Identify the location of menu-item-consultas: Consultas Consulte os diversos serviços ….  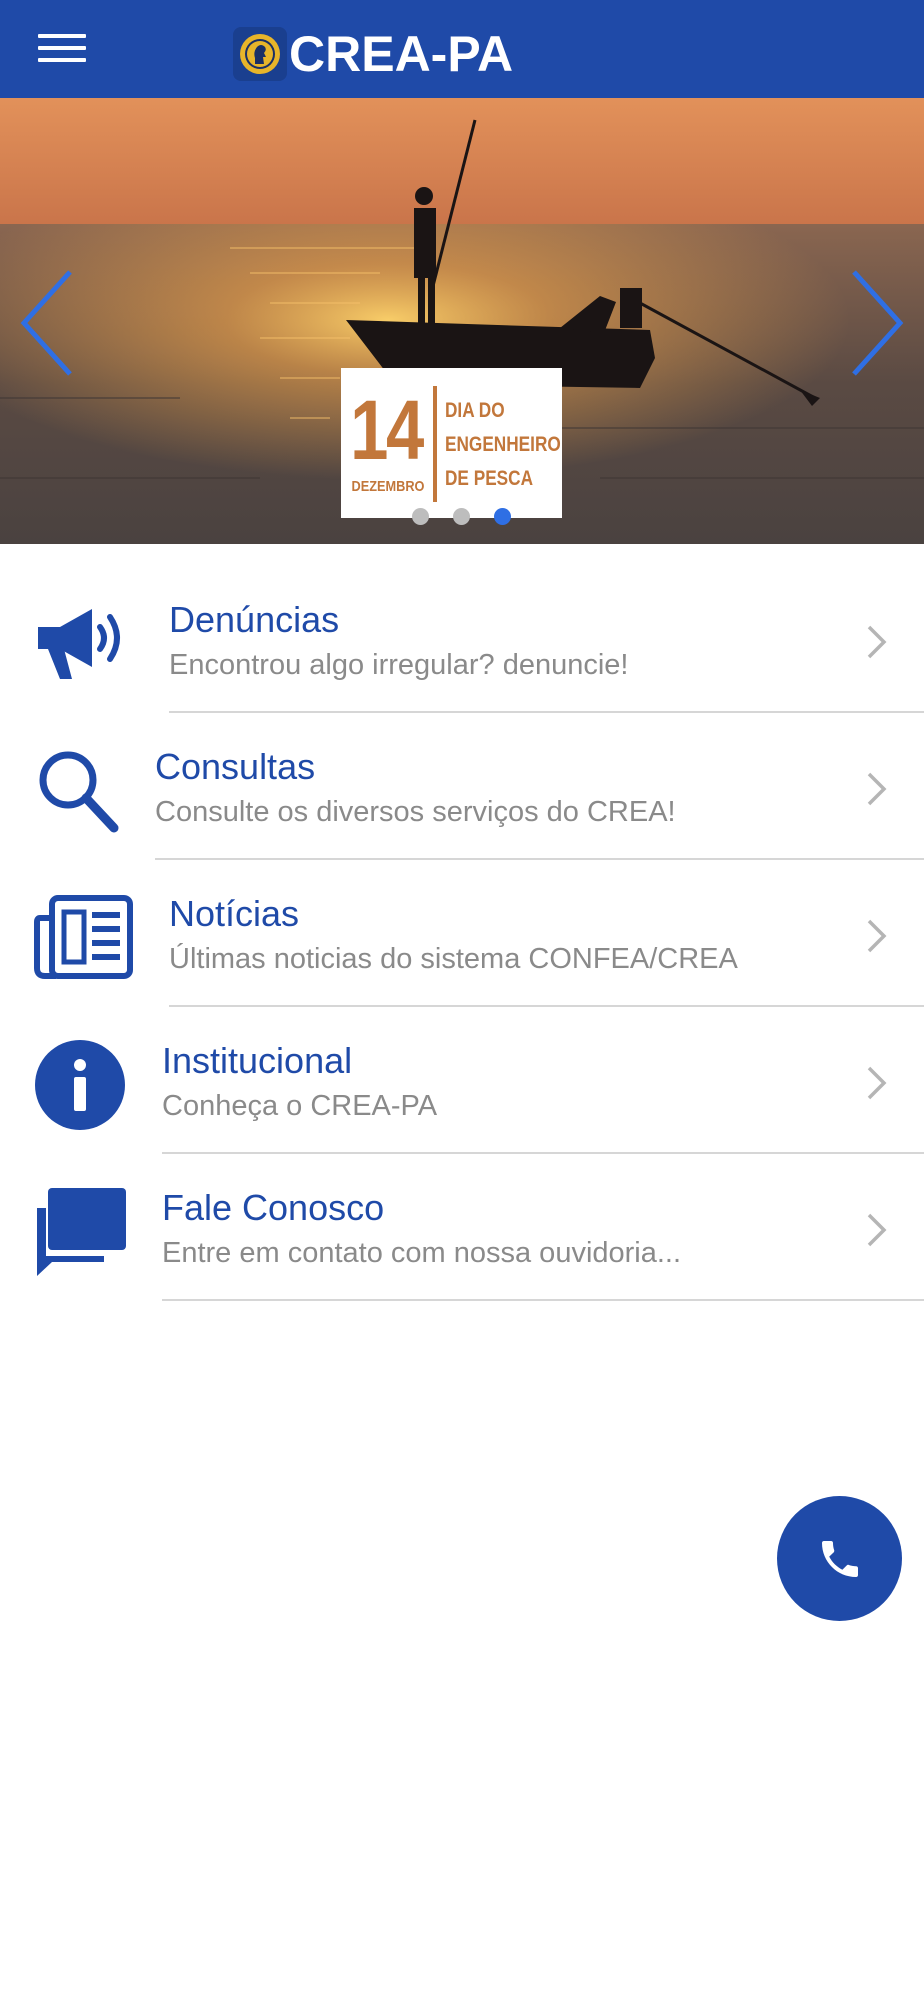
(462, 775).